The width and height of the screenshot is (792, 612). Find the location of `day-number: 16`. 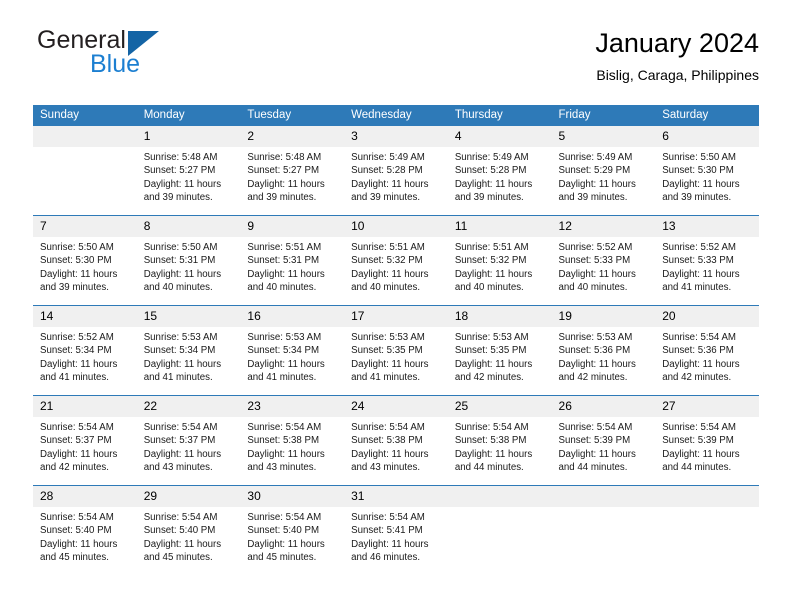

day-number: 16 is located at coordinates (292, 316).